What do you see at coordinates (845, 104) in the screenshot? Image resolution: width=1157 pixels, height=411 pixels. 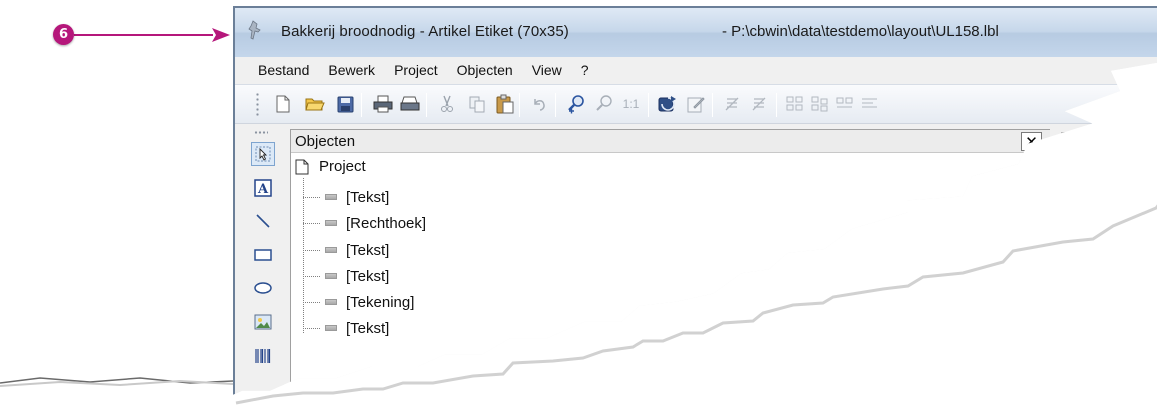 I see `distribute-3-icon` at bounding box center [845, 104].